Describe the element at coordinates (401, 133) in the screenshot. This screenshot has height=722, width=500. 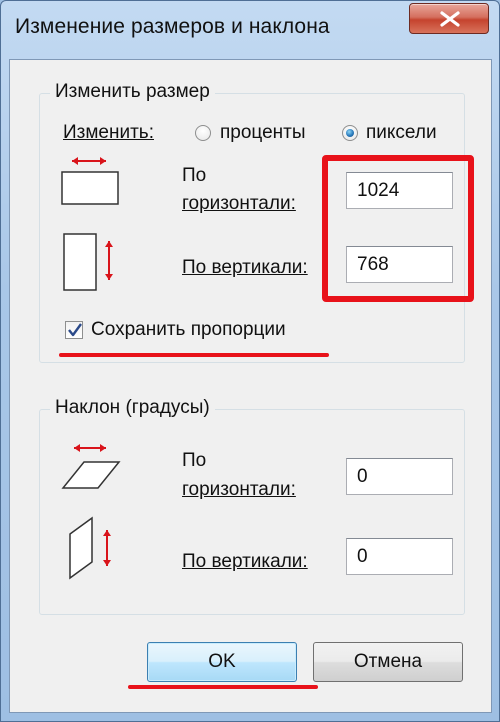
I see `pixels-radio-label: пиксели` at that location.